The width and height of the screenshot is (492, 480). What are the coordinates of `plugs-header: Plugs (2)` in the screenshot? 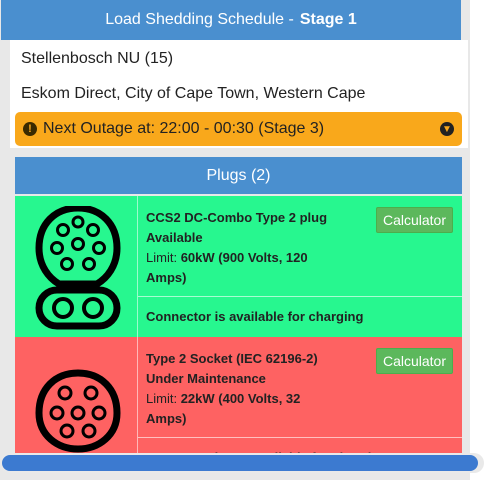 It's located at (238, 175).